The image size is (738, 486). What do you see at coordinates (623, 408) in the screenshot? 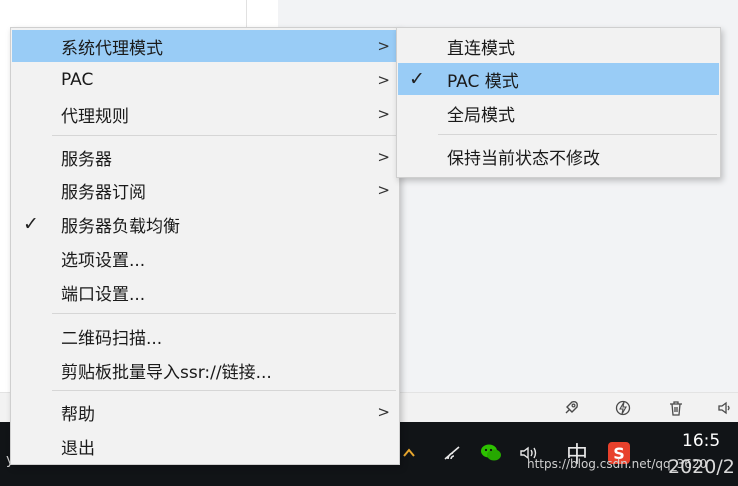
I see `lightning-circle-icon` at bounding box center [623, 408].